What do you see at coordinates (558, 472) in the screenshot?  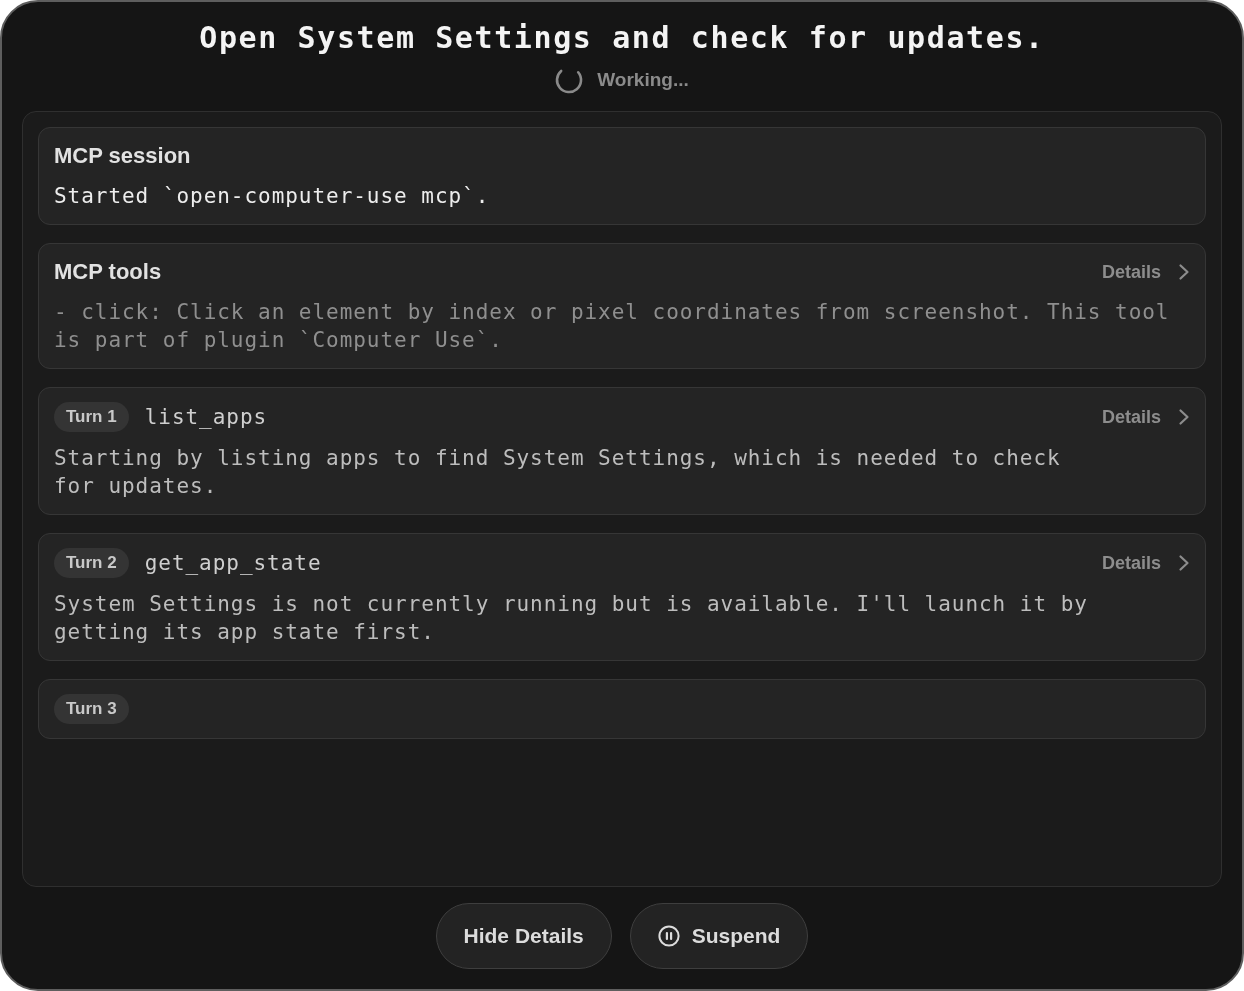 I see `card-body: Starting by listing apps to find System Settings, which is needed to check for updates.` at bounding box center [558, 472].